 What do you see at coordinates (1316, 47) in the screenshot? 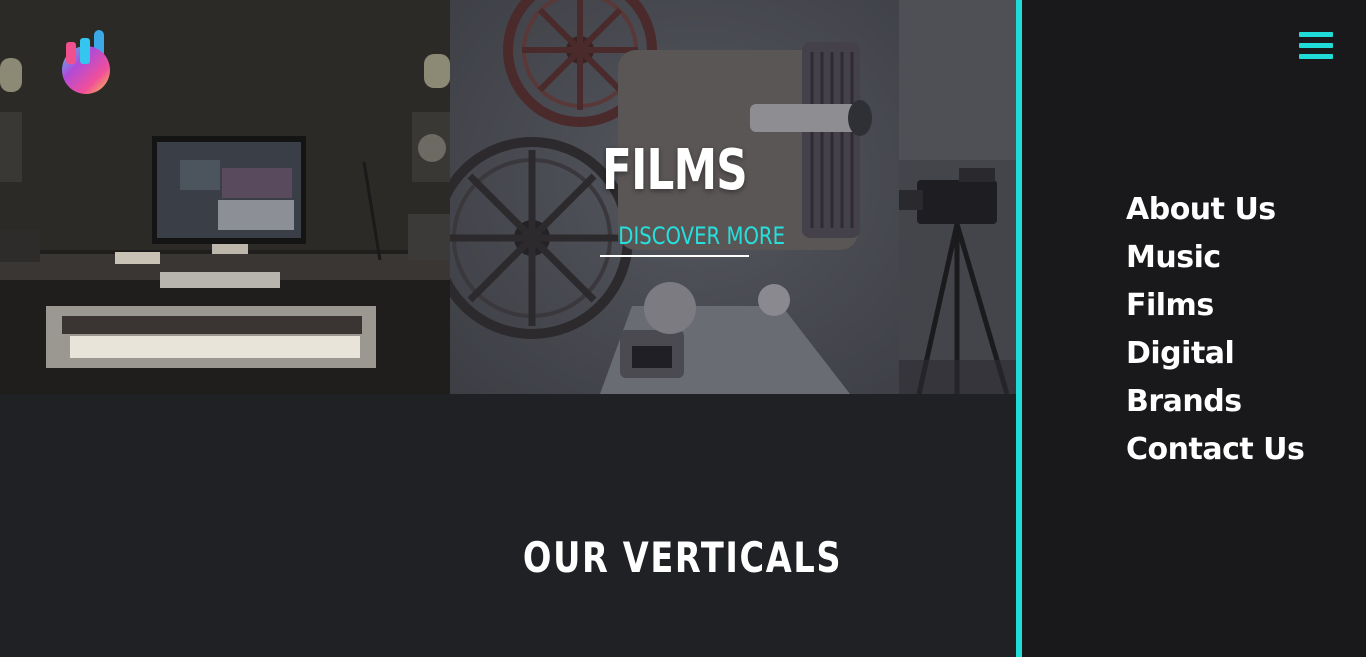
I see `hamburger-icon` at bounding box center [1316, 47].